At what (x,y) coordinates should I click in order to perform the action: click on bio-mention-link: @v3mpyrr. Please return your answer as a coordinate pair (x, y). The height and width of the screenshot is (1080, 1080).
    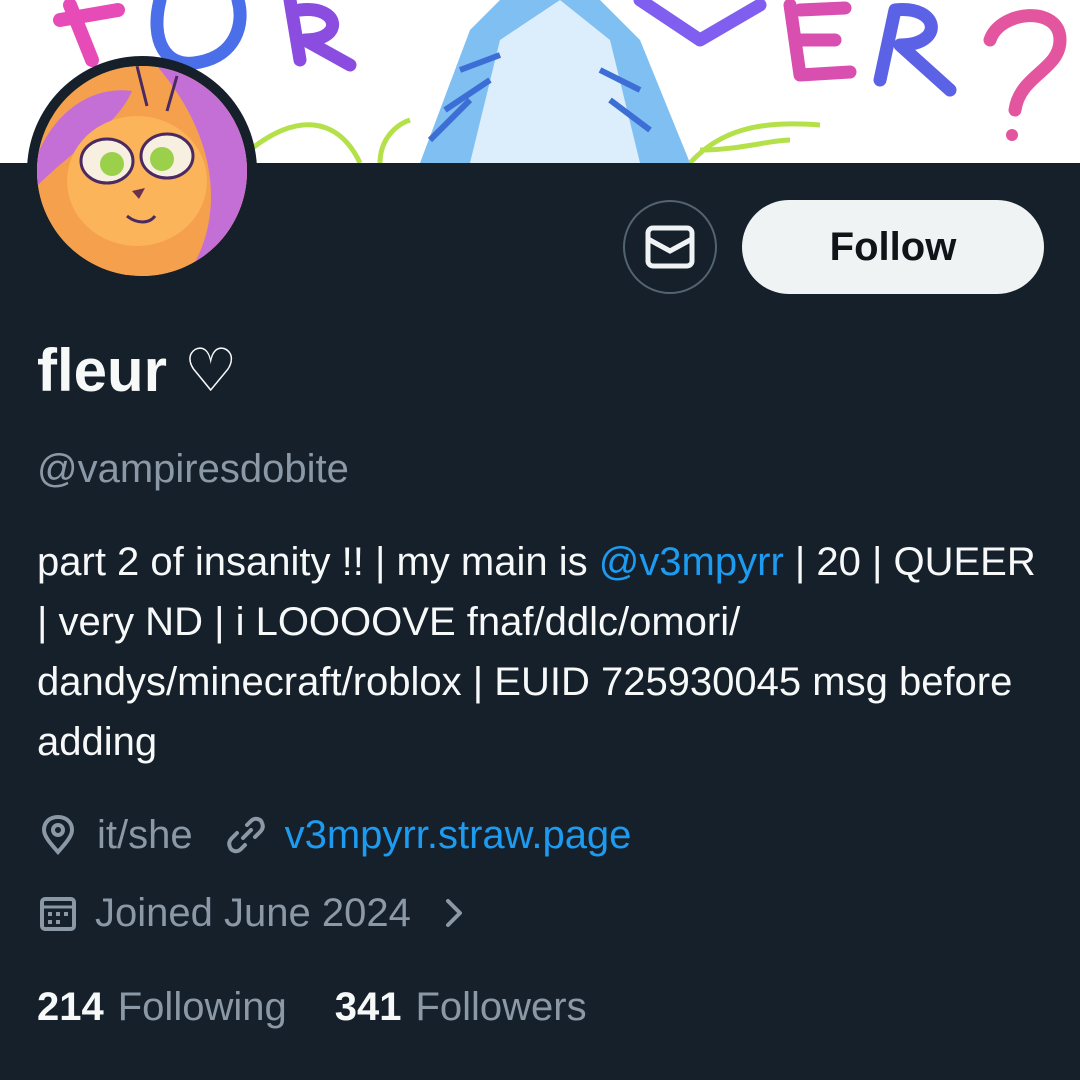
    Looking at the image, I should click on (691, 562).